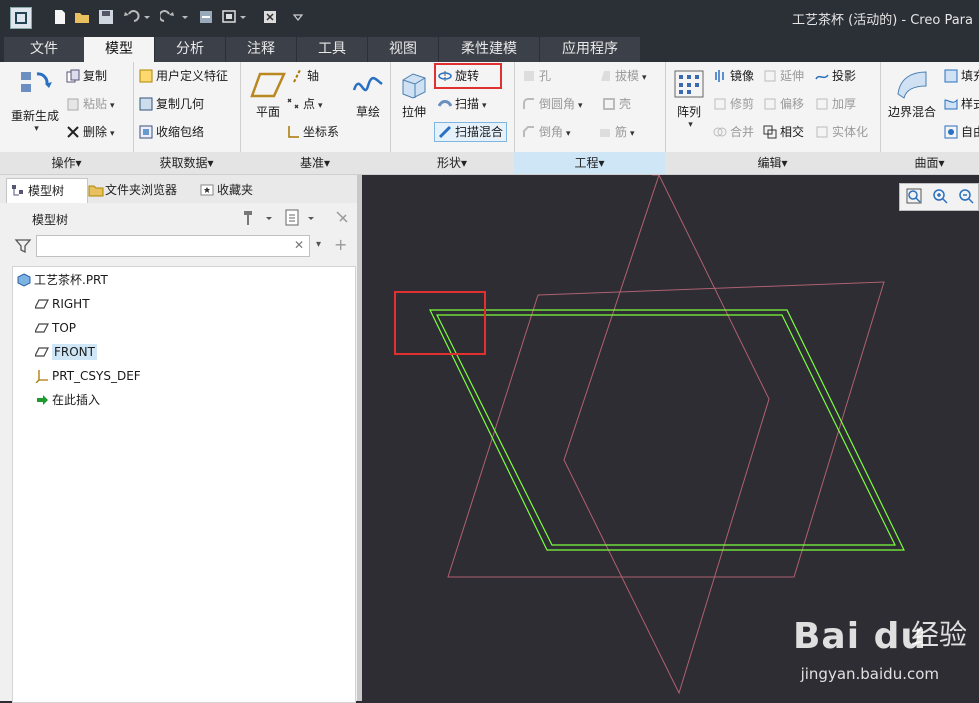  Describe the element at coordinates (733, 76) in the screenshot. I see `mirror-button: 镜像` at that location.